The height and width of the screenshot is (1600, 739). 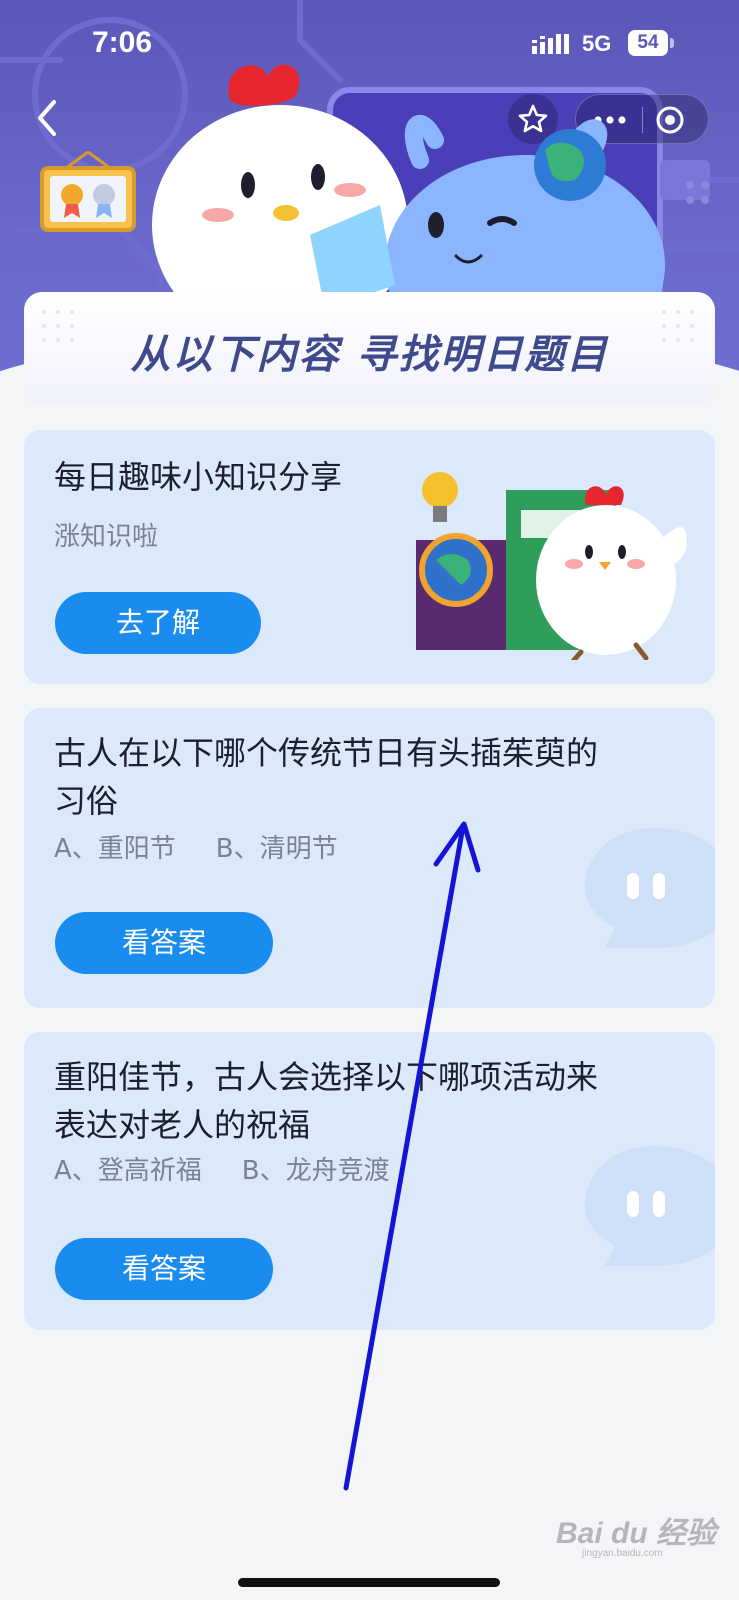 I want to click on medal-frame-illustration, so click(x=88, y=191).